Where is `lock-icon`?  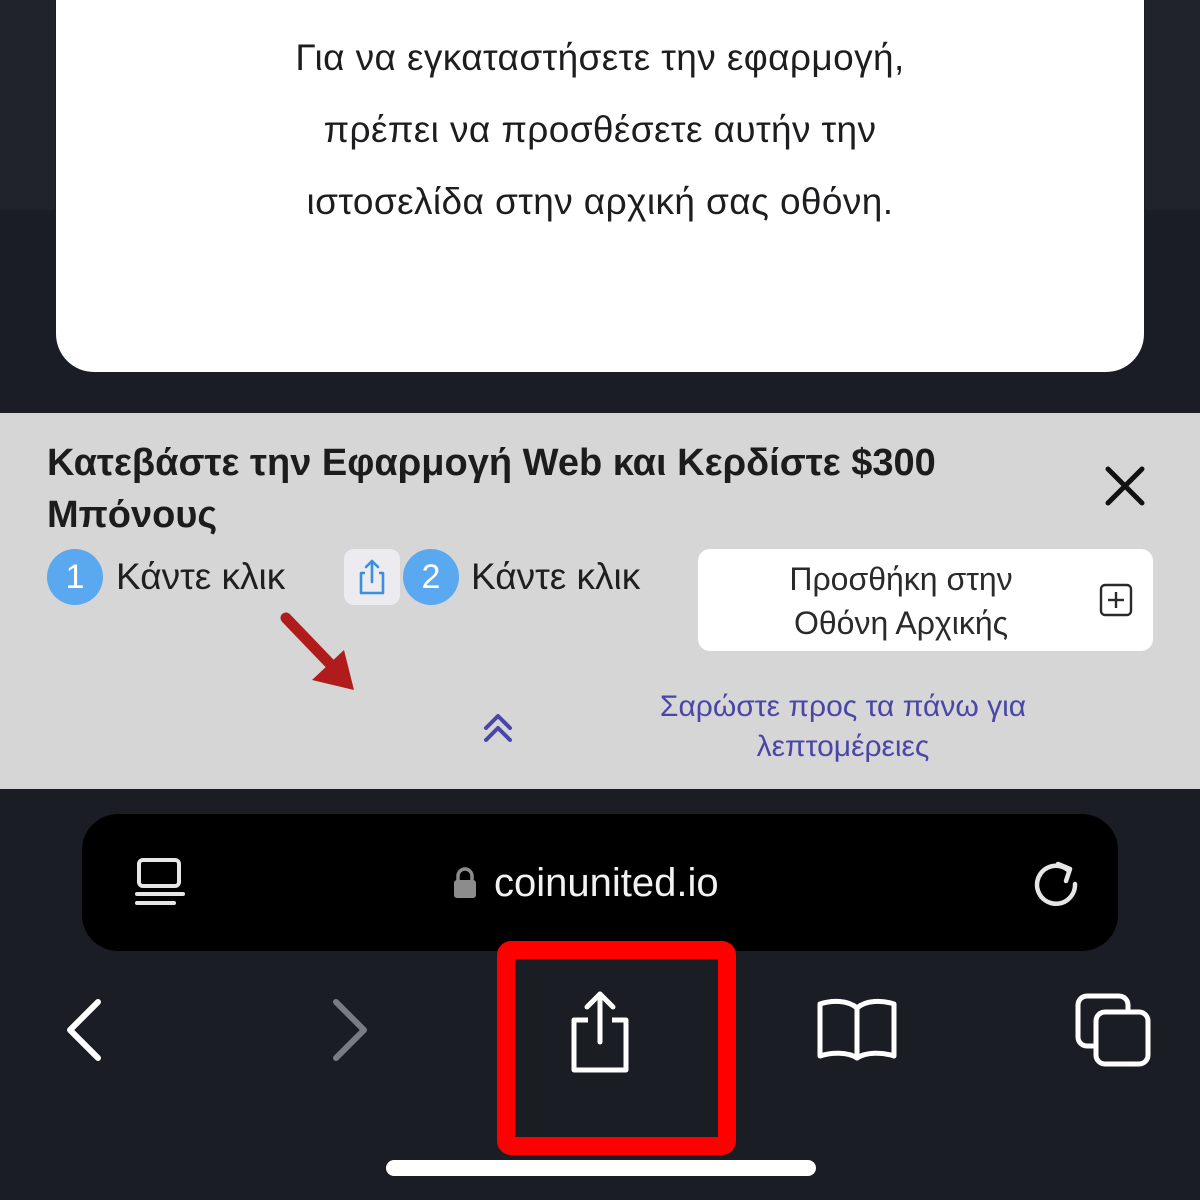
lock-icon is located at coordinates (465, 882).